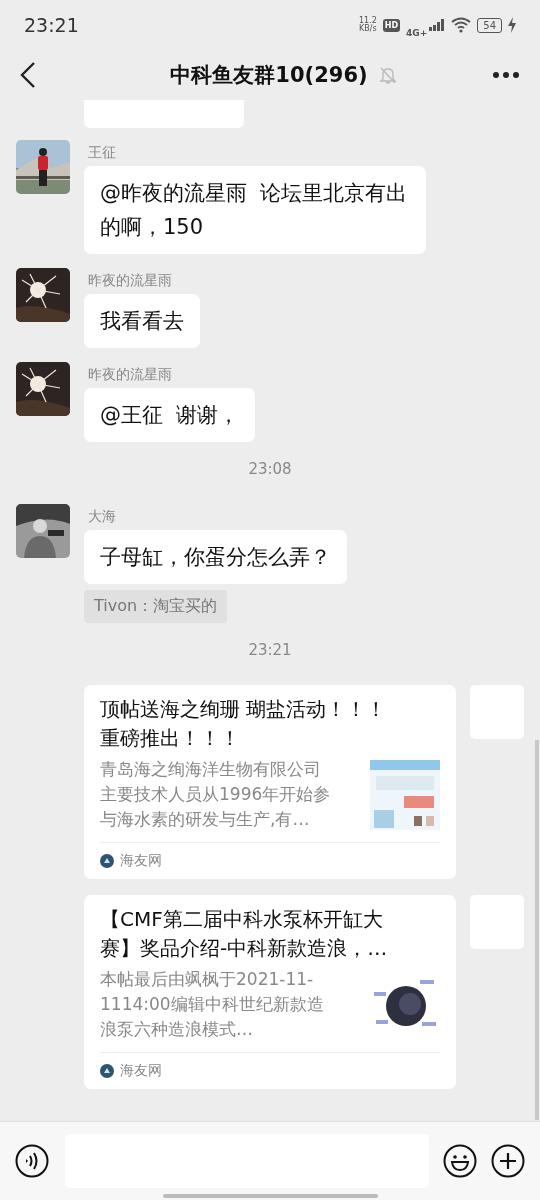  I want to click on link-card: 【CMF第二届中科水泵杯开缸大赛】奖品介绍-中科新款造浪，… 本帖最后由飒枫于2021-11-1114:00编辑中科世纪新款造浪泵六种造浪模式… 海友网, so click(270, 992).